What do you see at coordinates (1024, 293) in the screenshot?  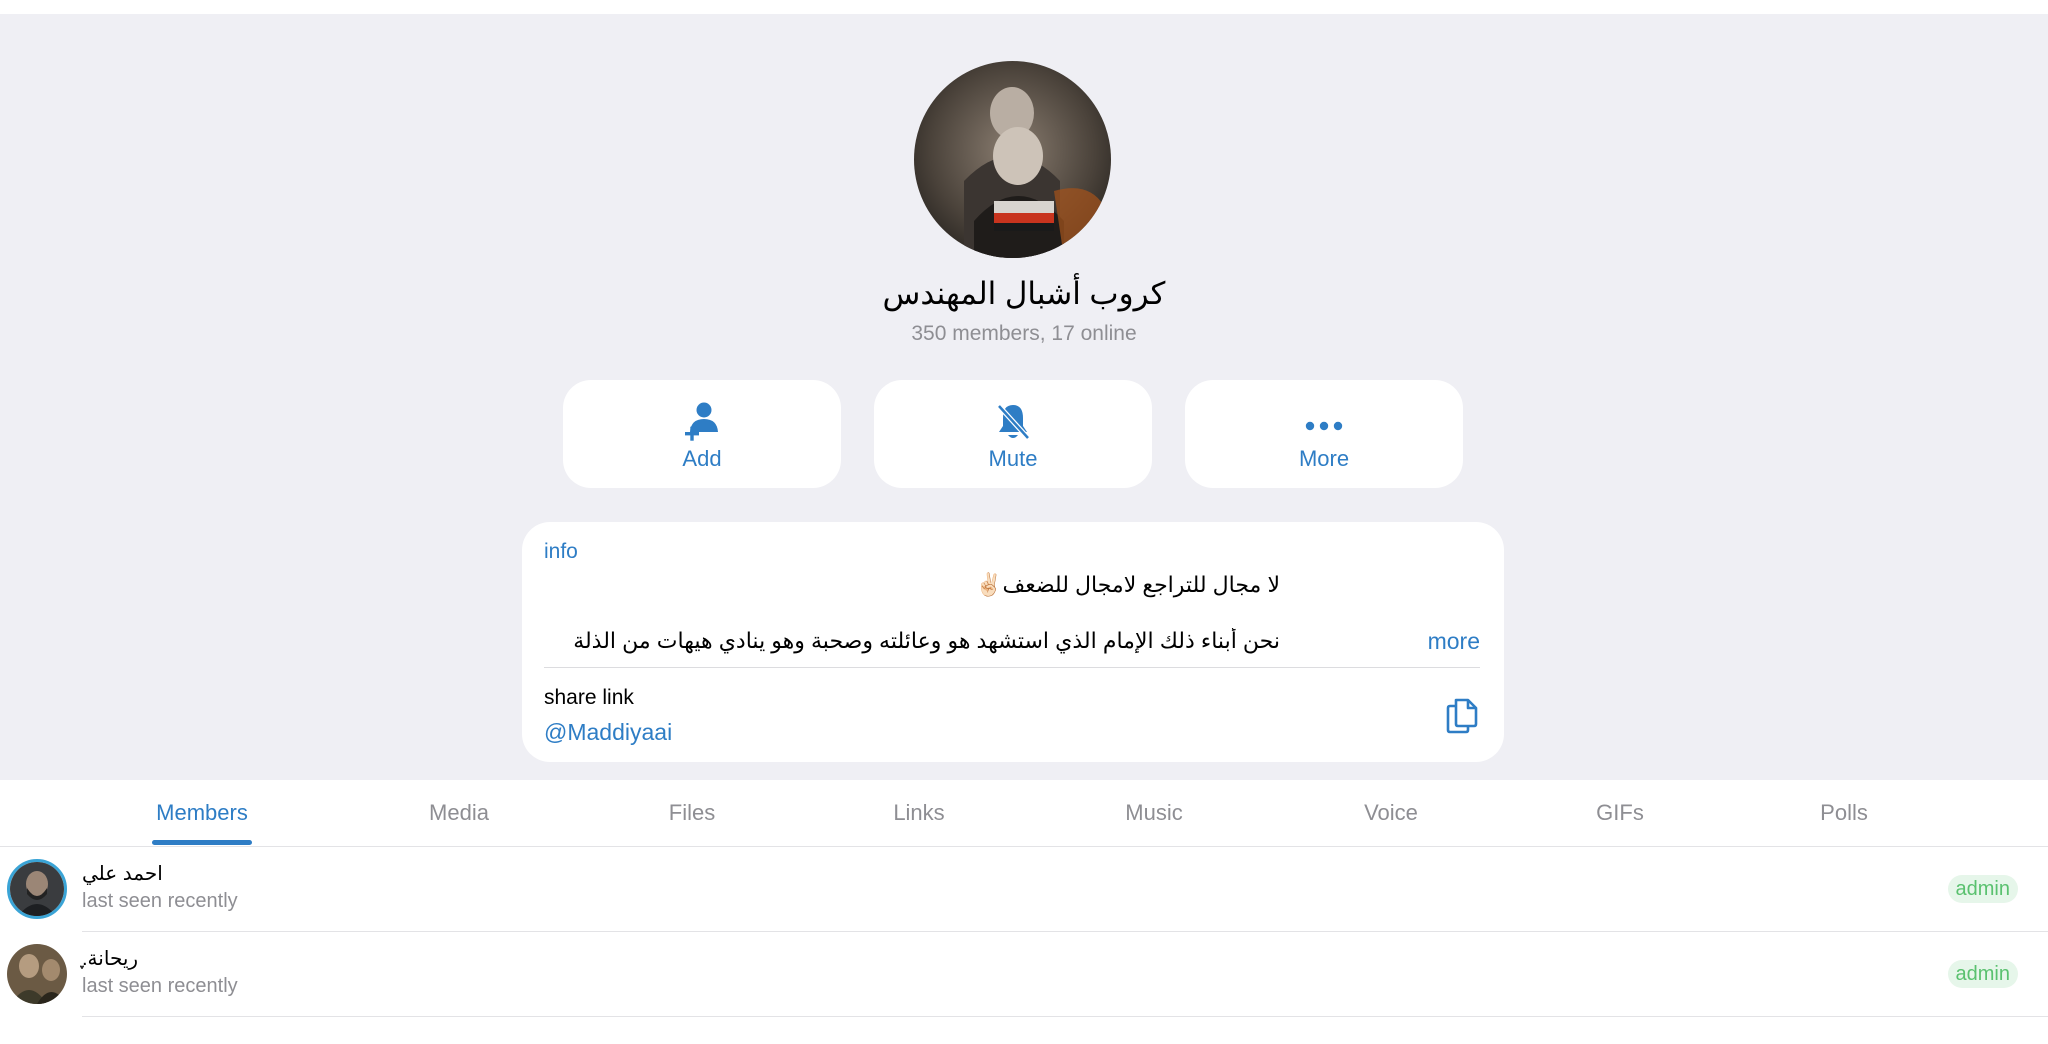 I see `group-title: كروب أشبال المهندس` at bounding box center [1024, 293].